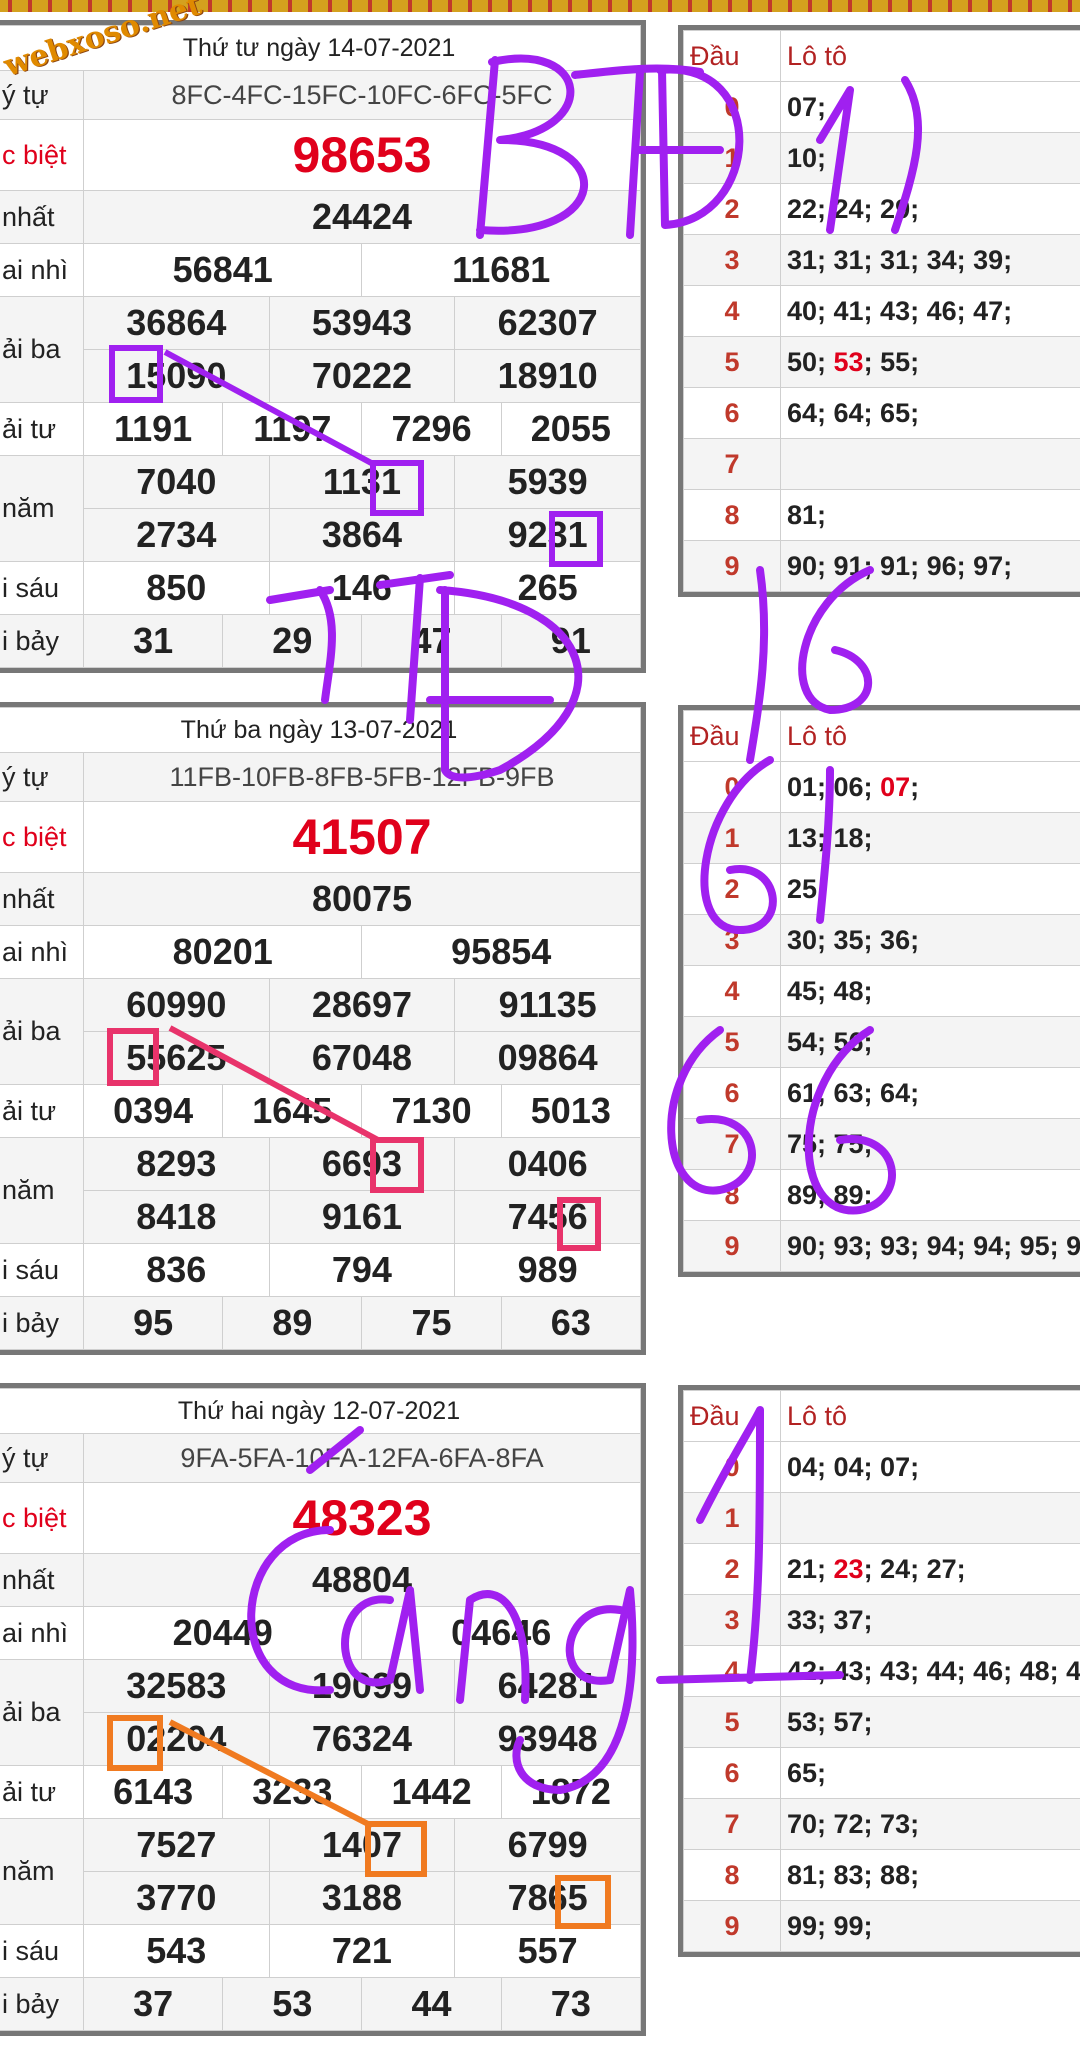 The image size is (1080, 2057). What do you see at coordinates (690, 147) in the screenshot?
I see `handwriting-stroke-d-top` at bounding box center [690, 147].